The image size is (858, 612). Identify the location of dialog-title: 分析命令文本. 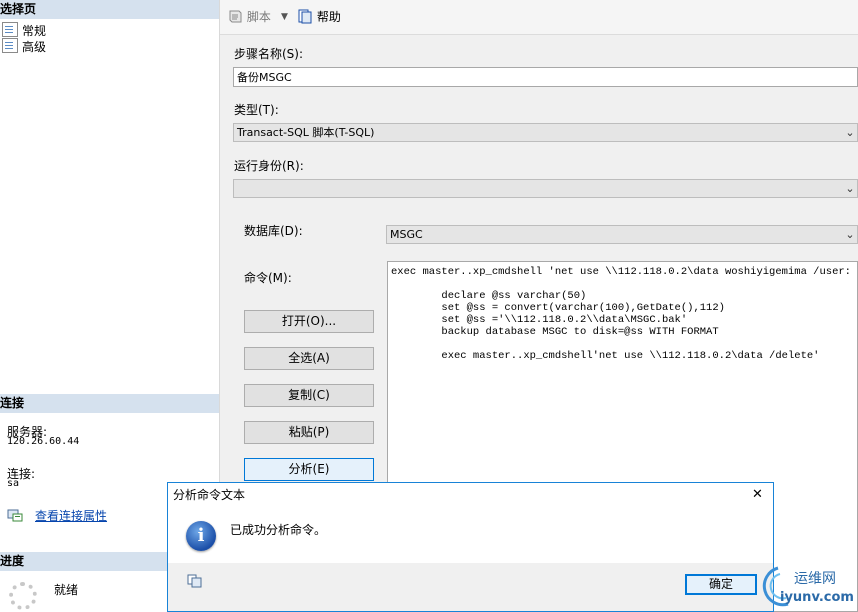
(209, 495).